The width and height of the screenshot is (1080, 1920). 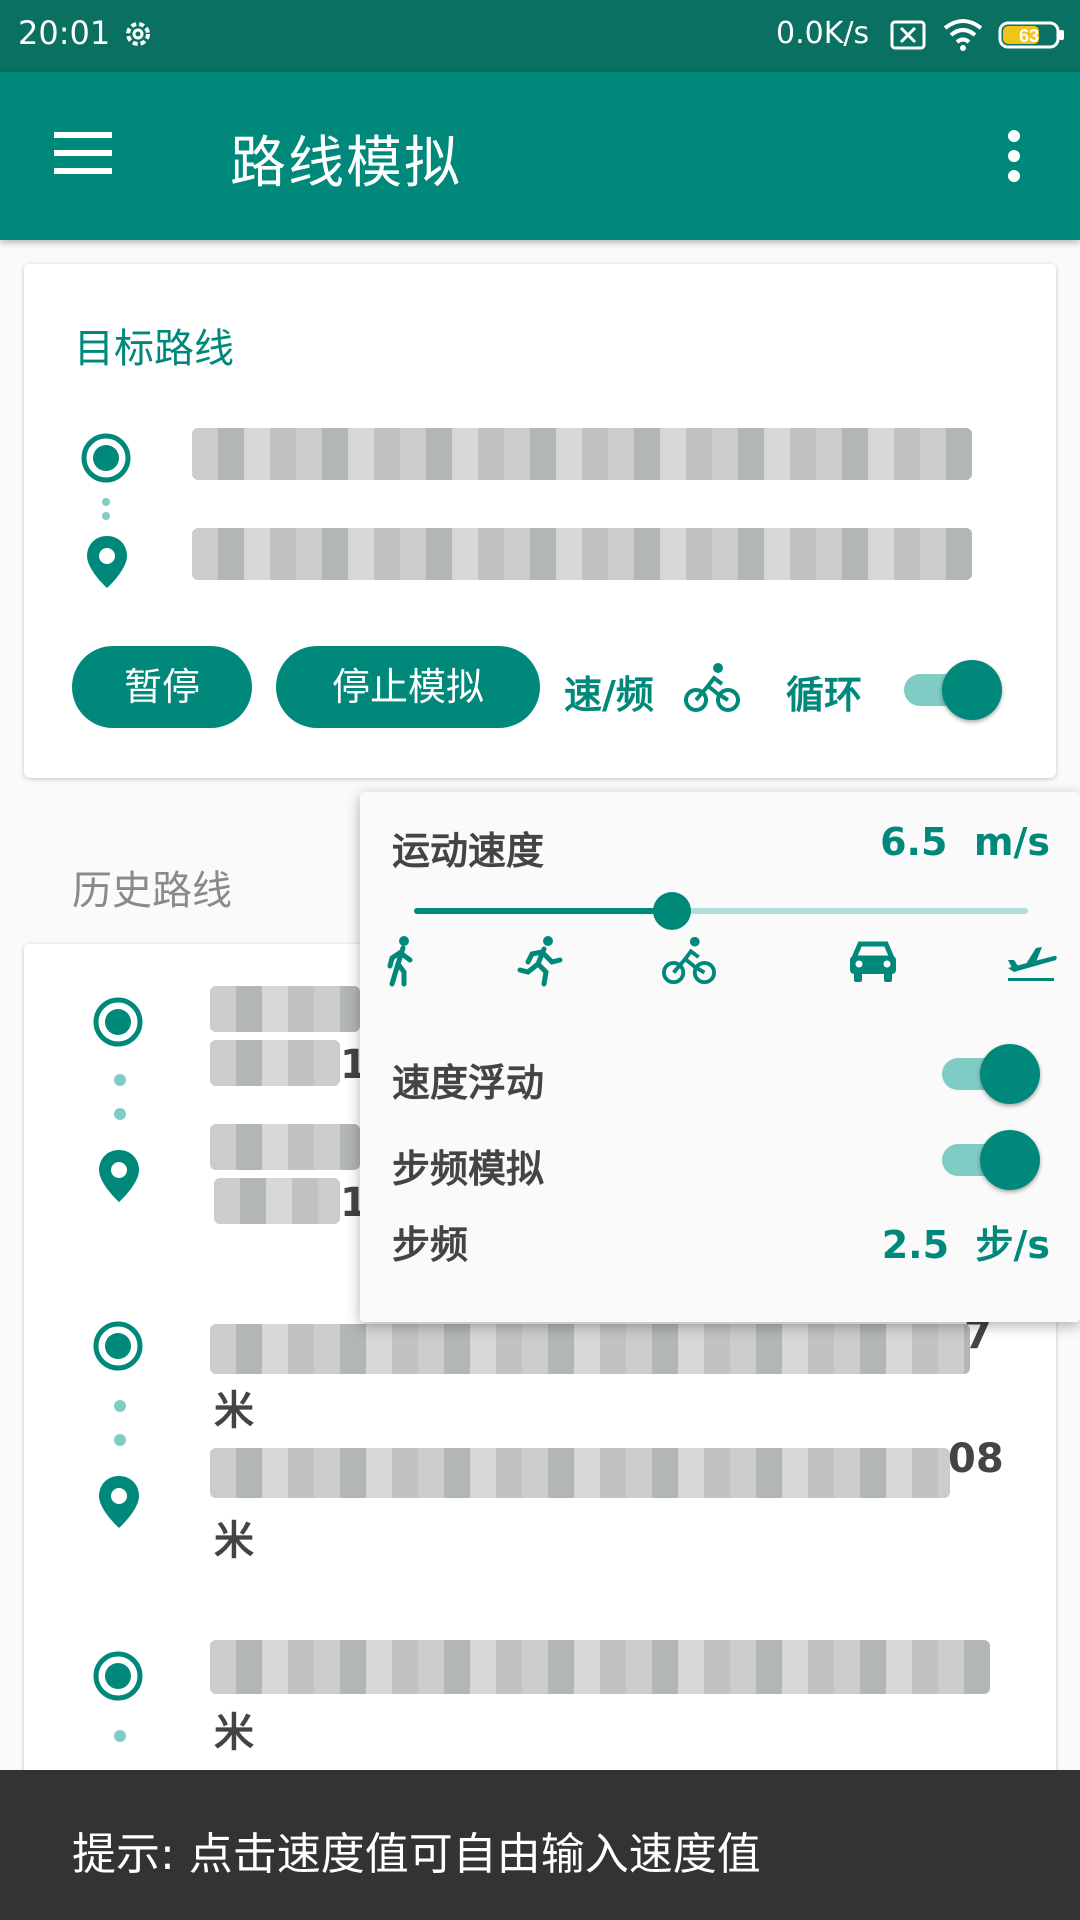 I want to click on cadence-number: 2.5, so click(x=915, y=1245).